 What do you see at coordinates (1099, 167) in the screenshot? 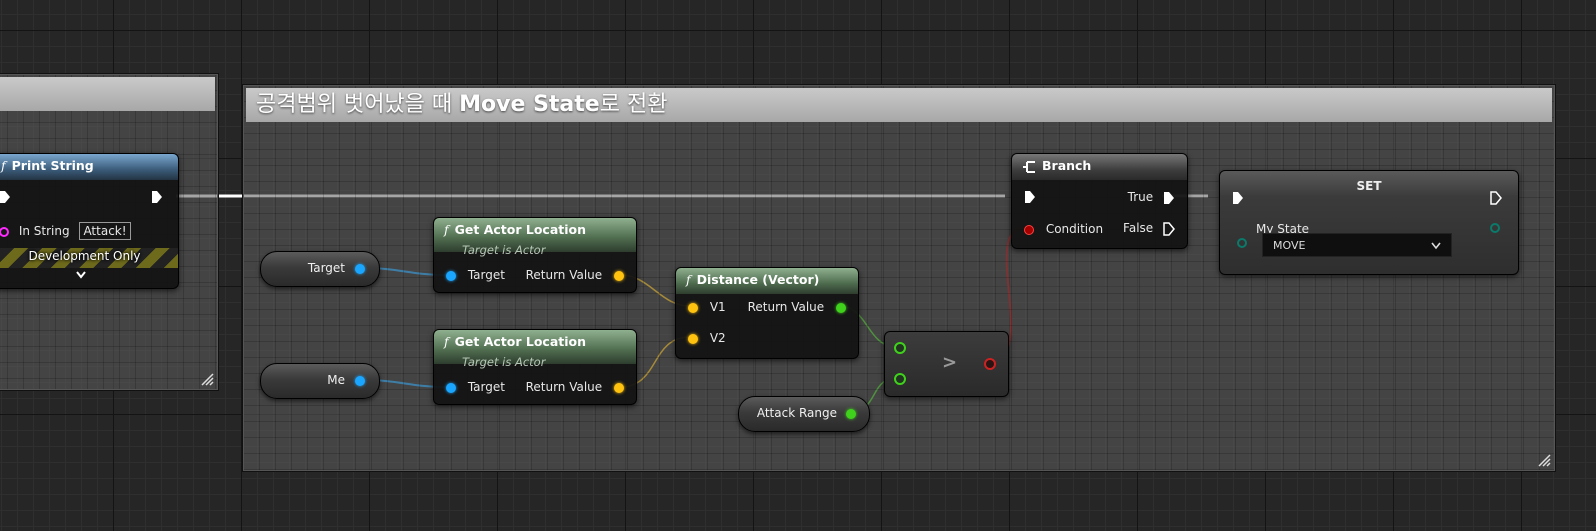
I see `branch-header: Branch` at bounding box center [1099, 167].